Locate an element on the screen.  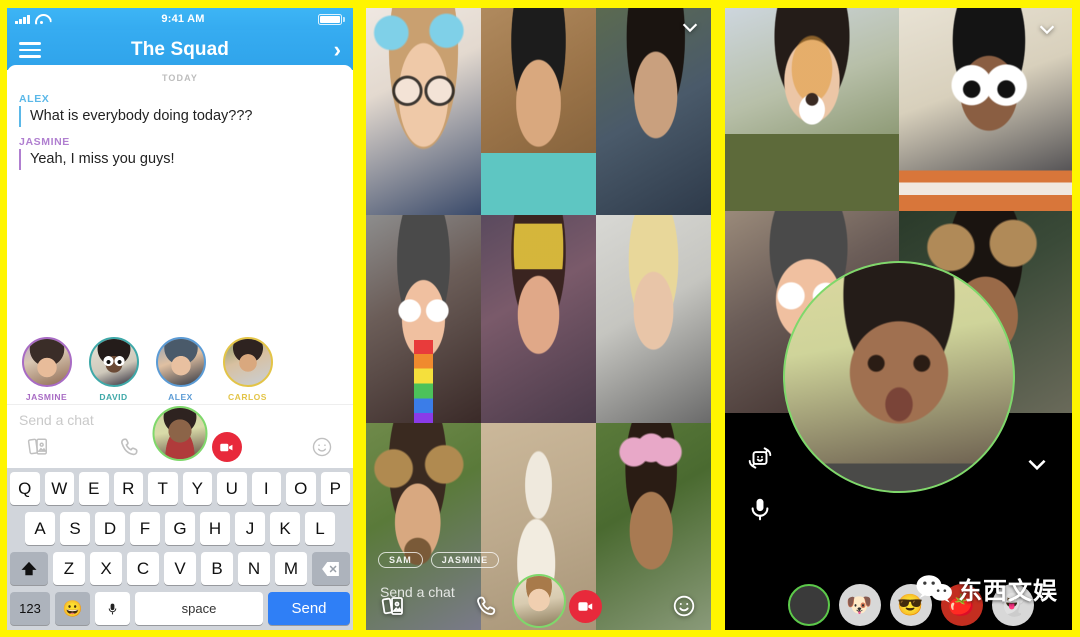
keyboard-row-3: Z X C V B N M is located at coordinates (180, 568).